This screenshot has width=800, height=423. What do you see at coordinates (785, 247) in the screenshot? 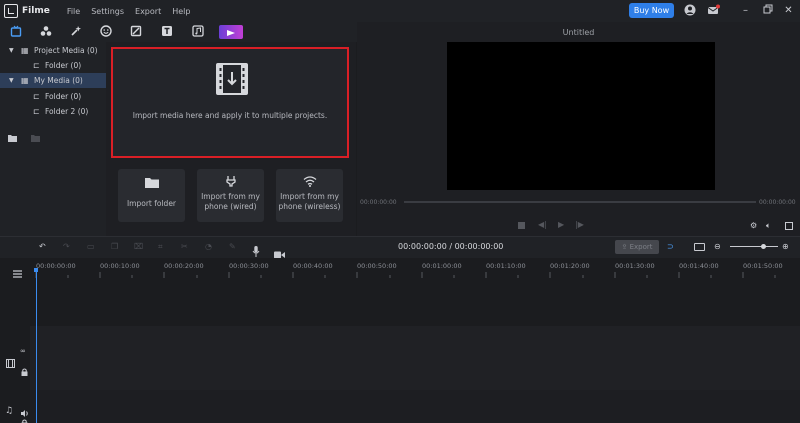
I see `zoom-in-icon: ⊕` at bounding box center [785, 247].